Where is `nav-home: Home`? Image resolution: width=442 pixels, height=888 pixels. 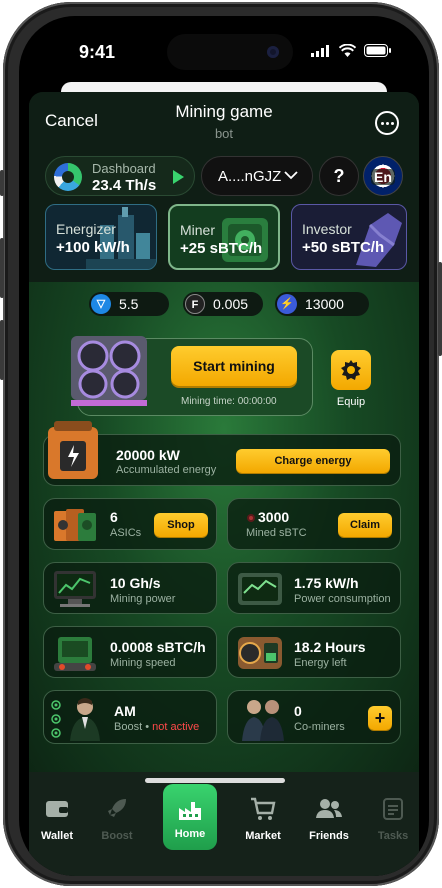
nav-home: Home is located at coordinates (190, 817).